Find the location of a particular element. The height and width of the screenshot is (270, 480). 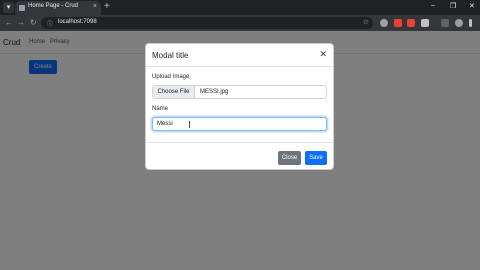

favicon-icon is located at coordinates (22, 8).